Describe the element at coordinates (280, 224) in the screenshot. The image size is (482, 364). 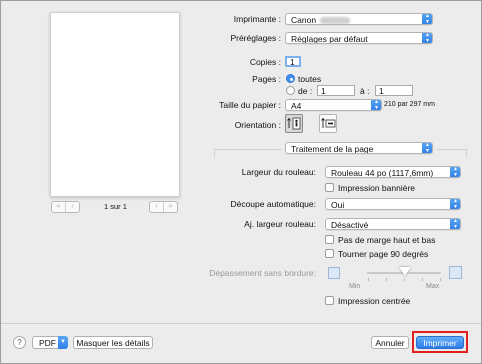
I see `fit-roll-label: Aj. largeur rouleau:` at that location.